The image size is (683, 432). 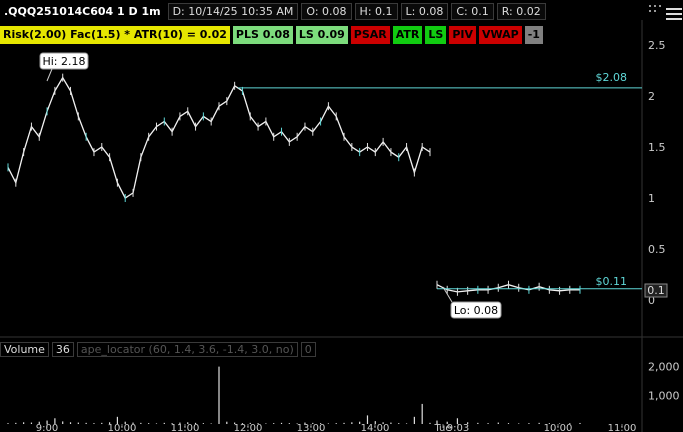 I want to click on upper-level-label: $2.08, so click(x=612, y=77).